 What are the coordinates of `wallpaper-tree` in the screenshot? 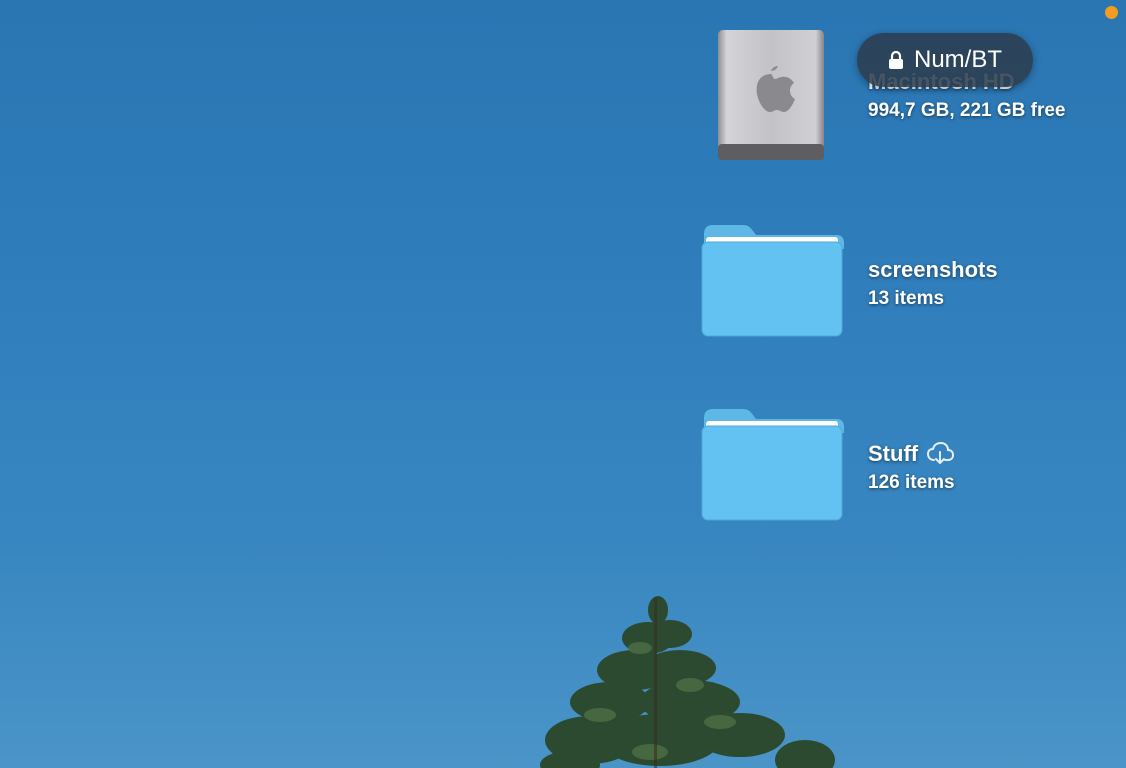 It's located at (687, 682).